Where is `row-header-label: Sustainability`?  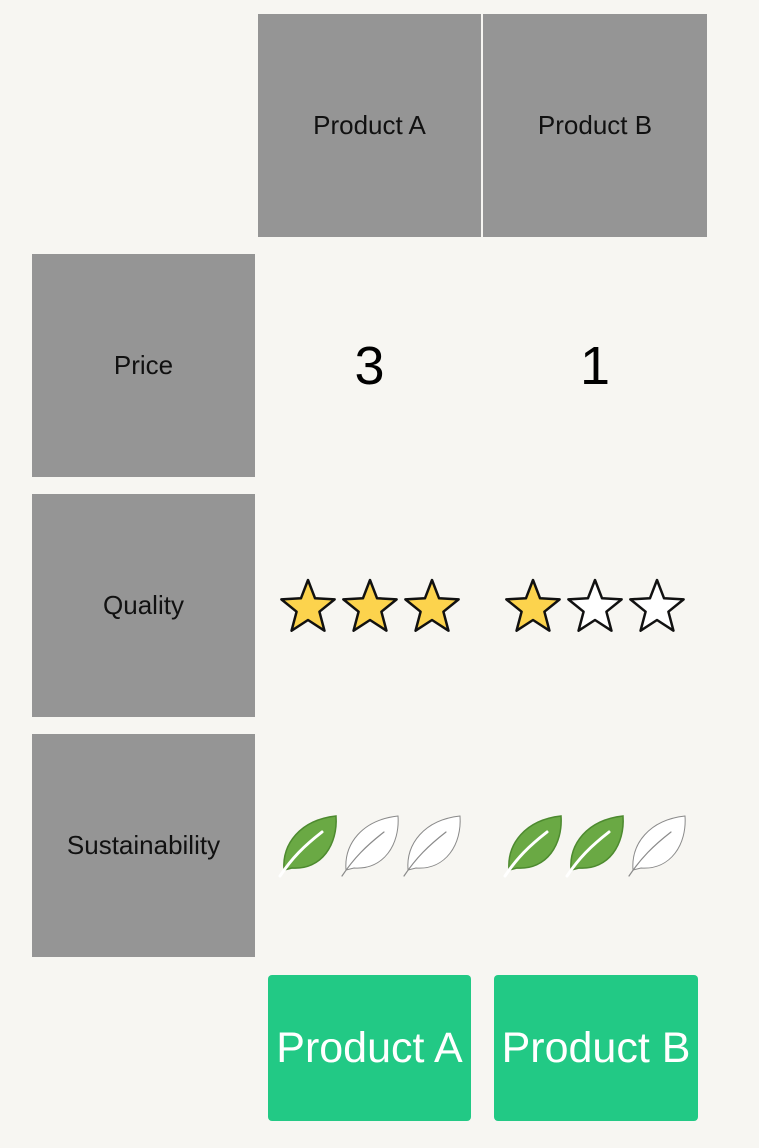 row-header-label: Sustainability is located at coordinates (143, 845).